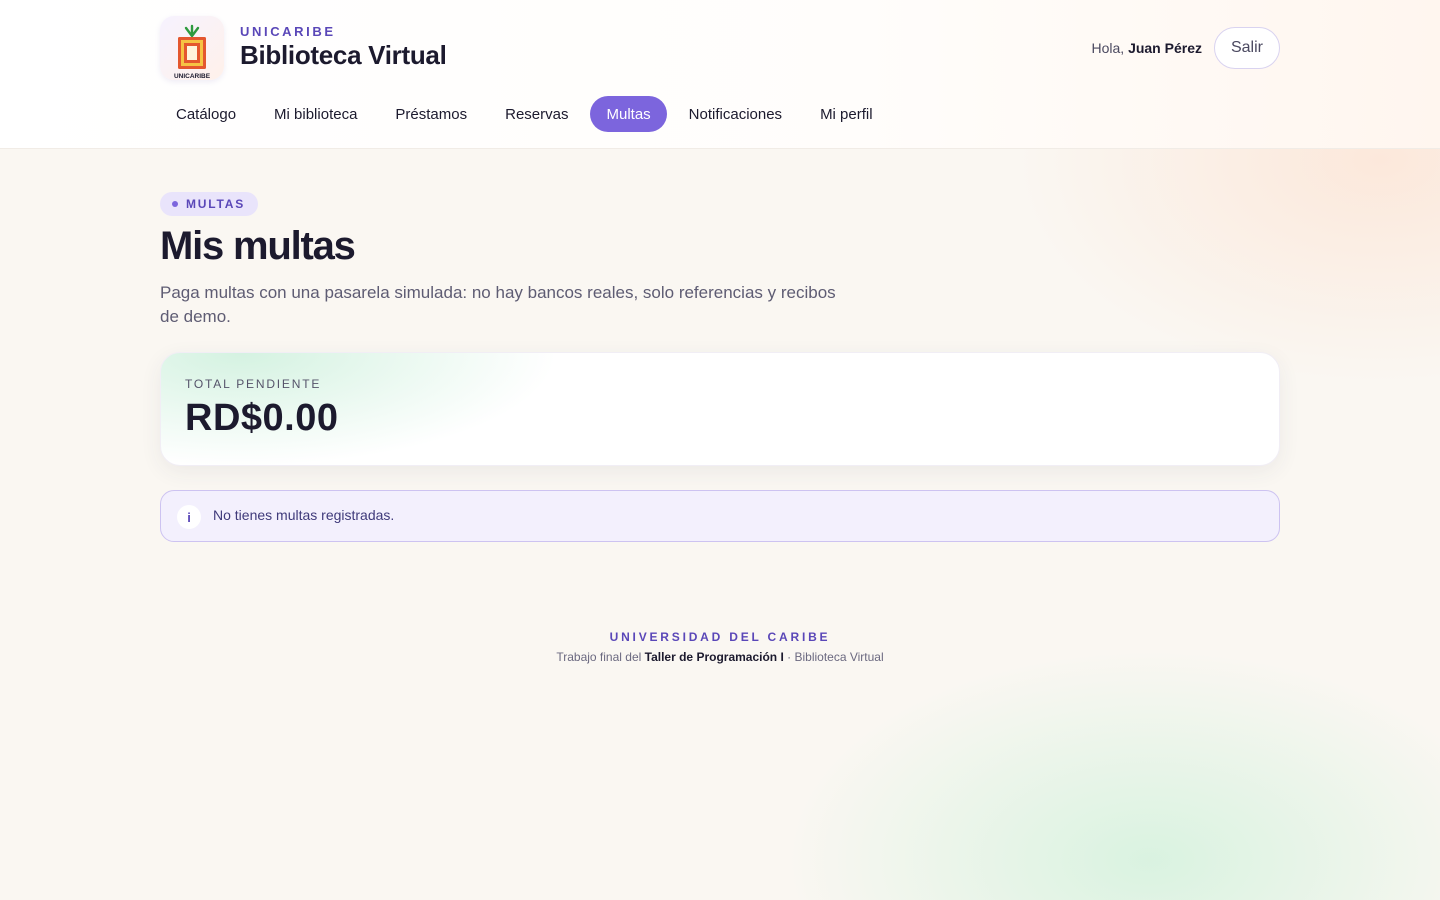 The width and height of the screenshot is (1440, 900). I want to click on logo-wordmark: UNICARIBE, so click(192, 76).